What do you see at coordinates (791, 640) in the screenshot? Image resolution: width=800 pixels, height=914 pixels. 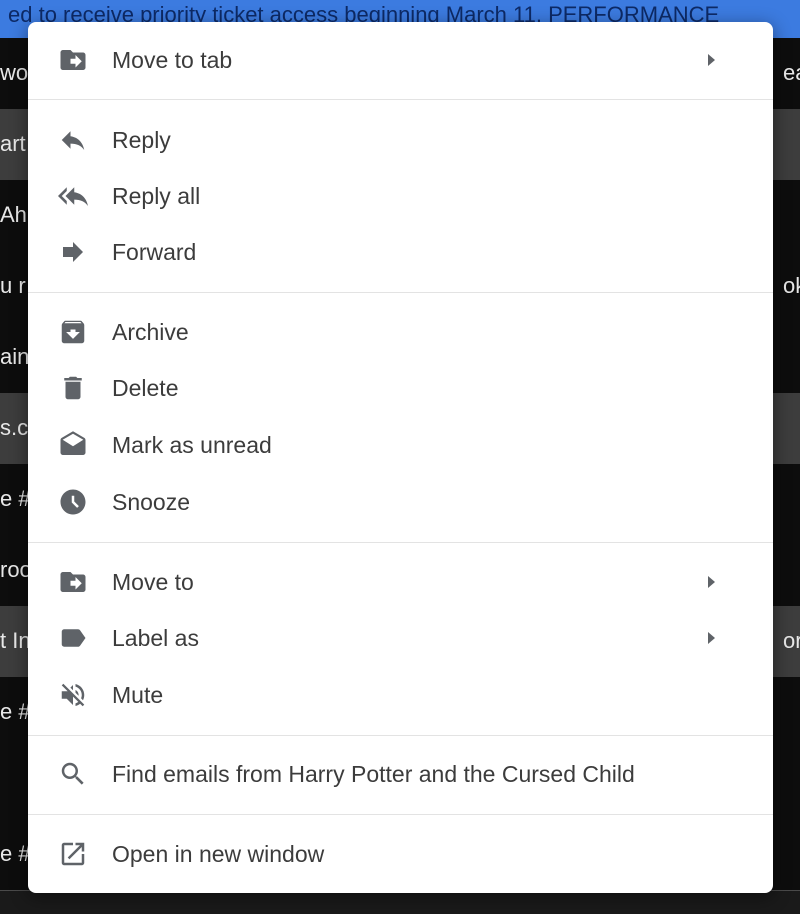 I see `row-text-right: ore` at bounding box center [791, 640].